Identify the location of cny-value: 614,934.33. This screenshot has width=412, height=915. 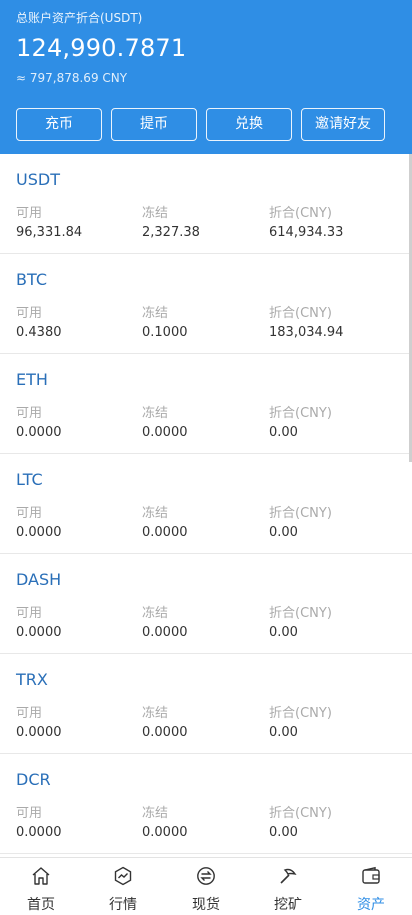
(306, 232).